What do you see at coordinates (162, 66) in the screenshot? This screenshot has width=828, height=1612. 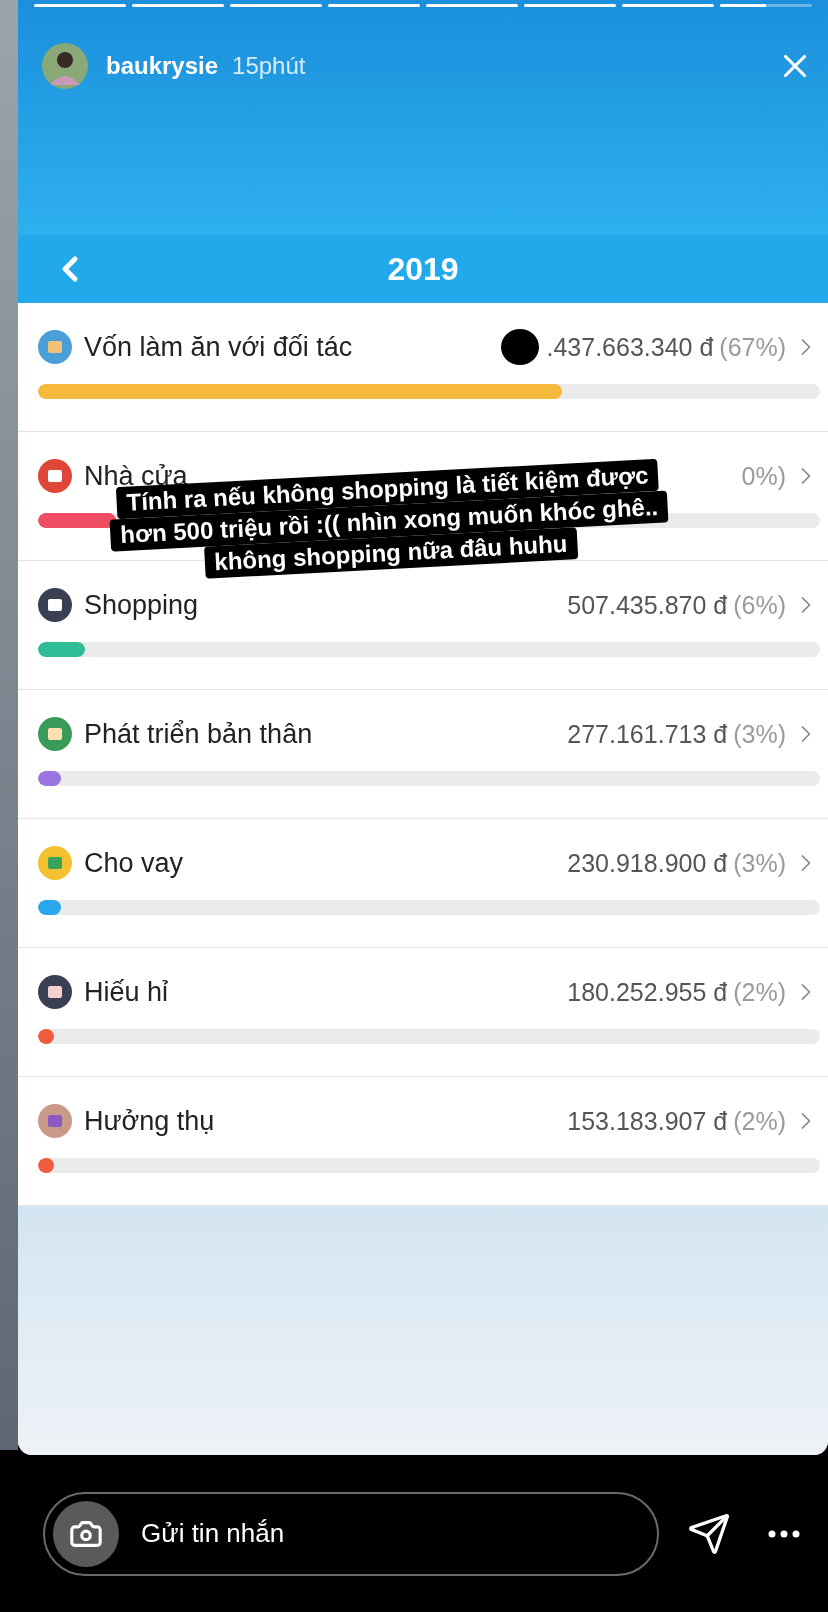 I see `username: baukrysie` at bounding box center [162, 66].